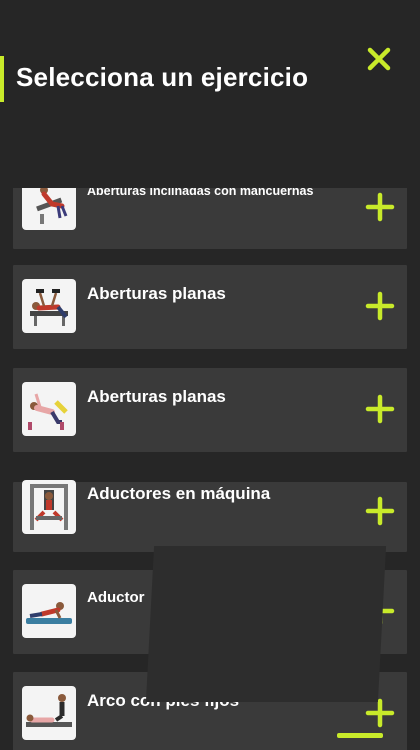 The width and height of the screenshot is (420, 750). What do you see at coordinates (49, 507) in the screenshot?
I see `adductor-machine-icon` at bounding box center [49, 507].